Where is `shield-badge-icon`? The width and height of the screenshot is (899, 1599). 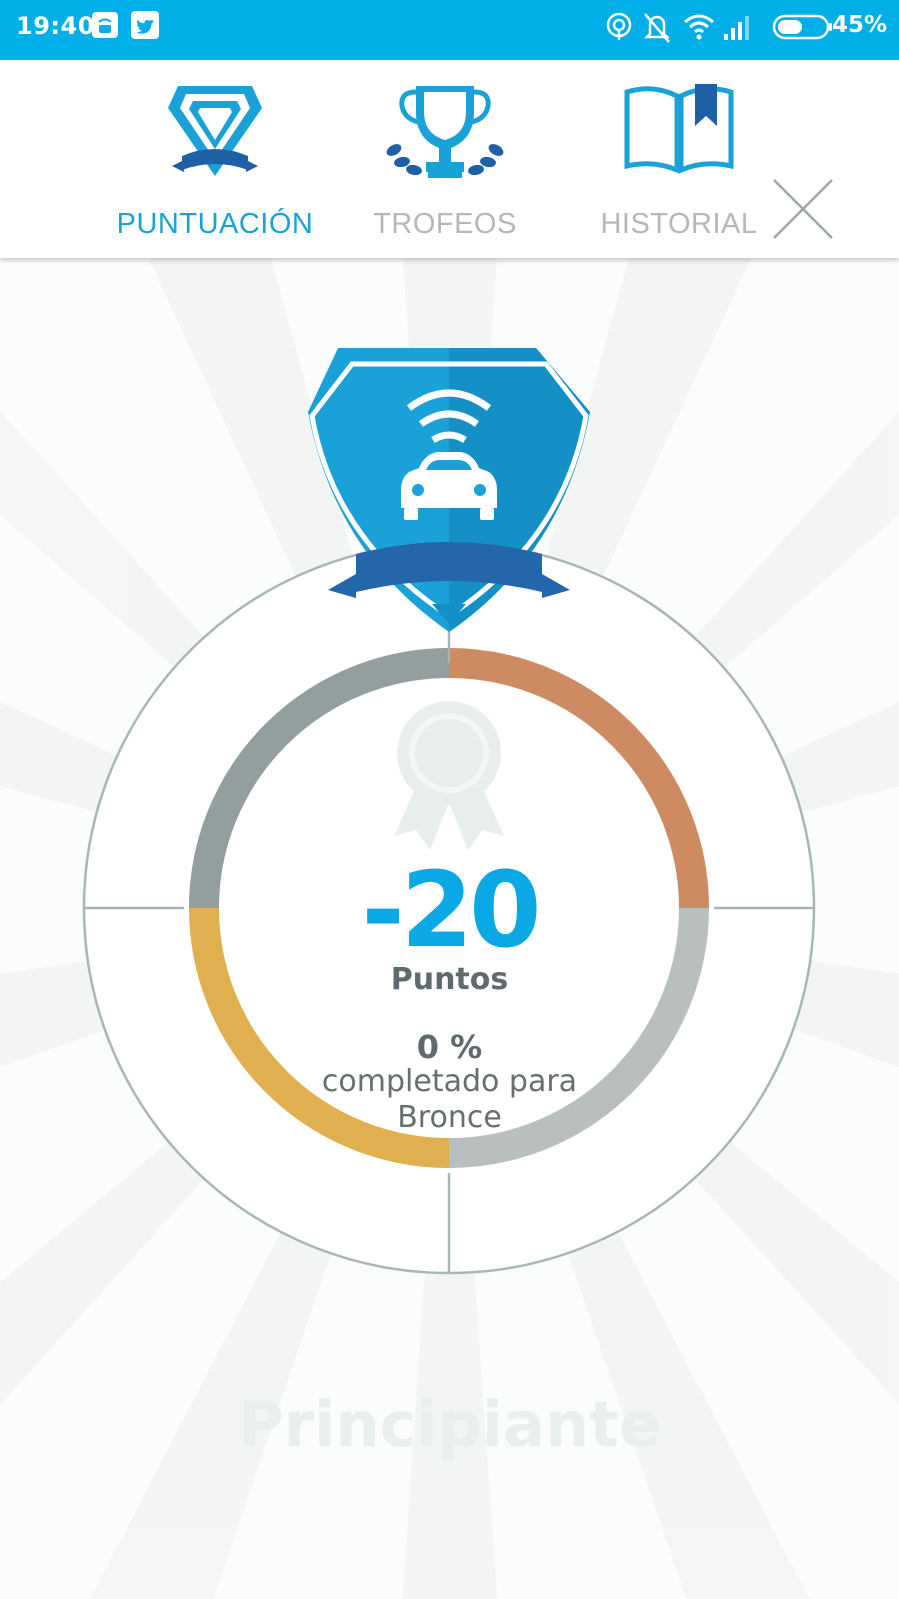 shield-badge-icon is located at coordinates (215, 131).